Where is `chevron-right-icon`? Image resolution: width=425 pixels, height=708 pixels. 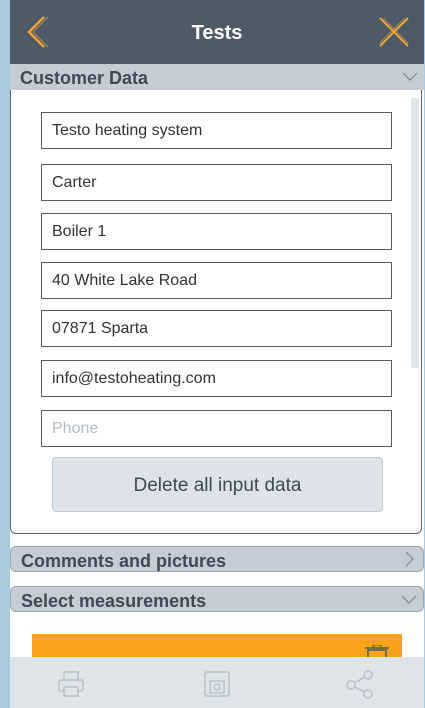
chevron-right-icon is located at coordinates (409, 559).